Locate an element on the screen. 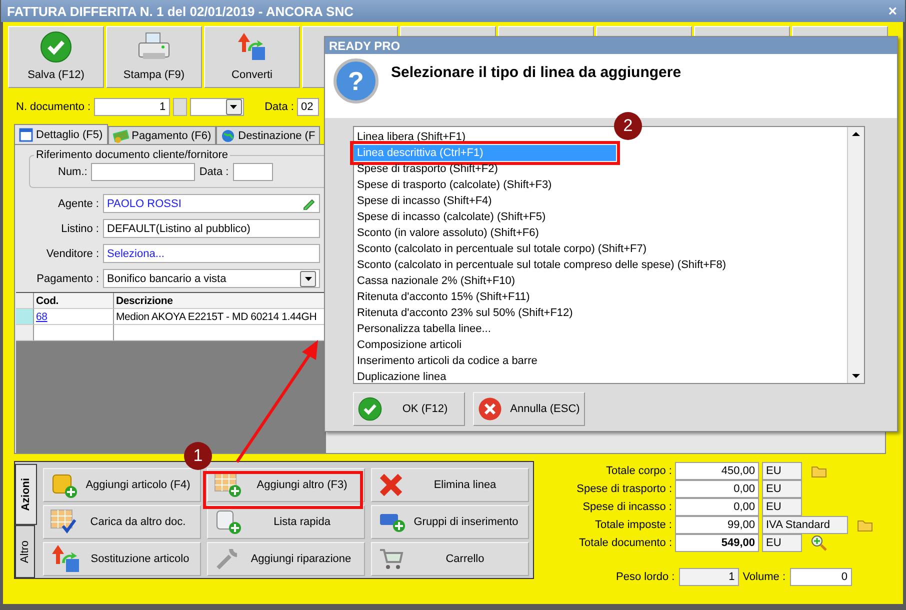 This screenshot has height=610, width=906. list-item: Spese di incasso (calcolate) (Shift+F5) is located at coordinates (600, 217).